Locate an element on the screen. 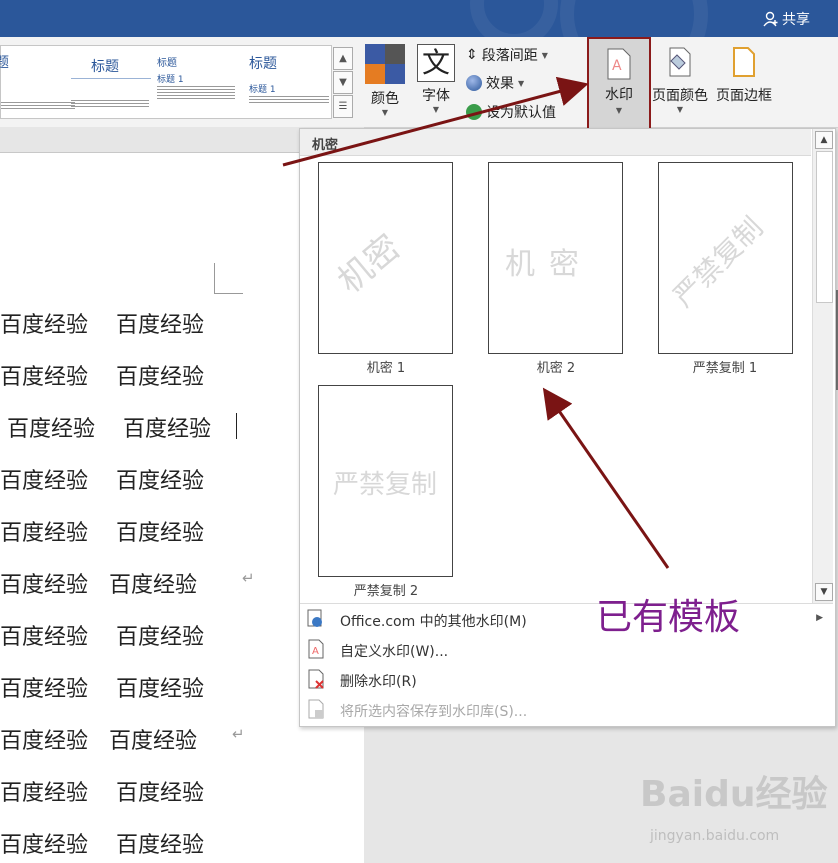  annotation-label: 已有模板 is located at coordinates (668, 617).